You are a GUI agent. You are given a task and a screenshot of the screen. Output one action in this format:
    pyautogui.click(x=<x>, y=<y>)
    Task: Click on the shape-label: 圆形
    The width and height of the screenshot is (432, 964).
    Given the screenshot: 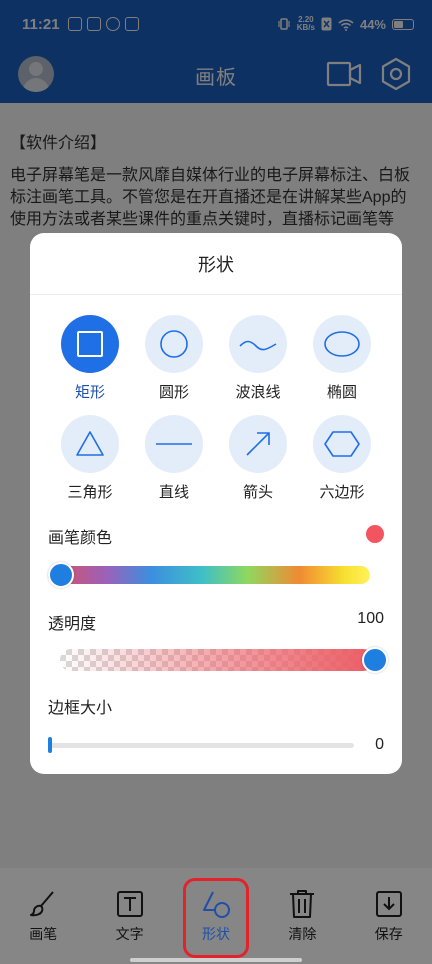 What is the action you would take?
    pyautogui.click(x=173, y=392)
    